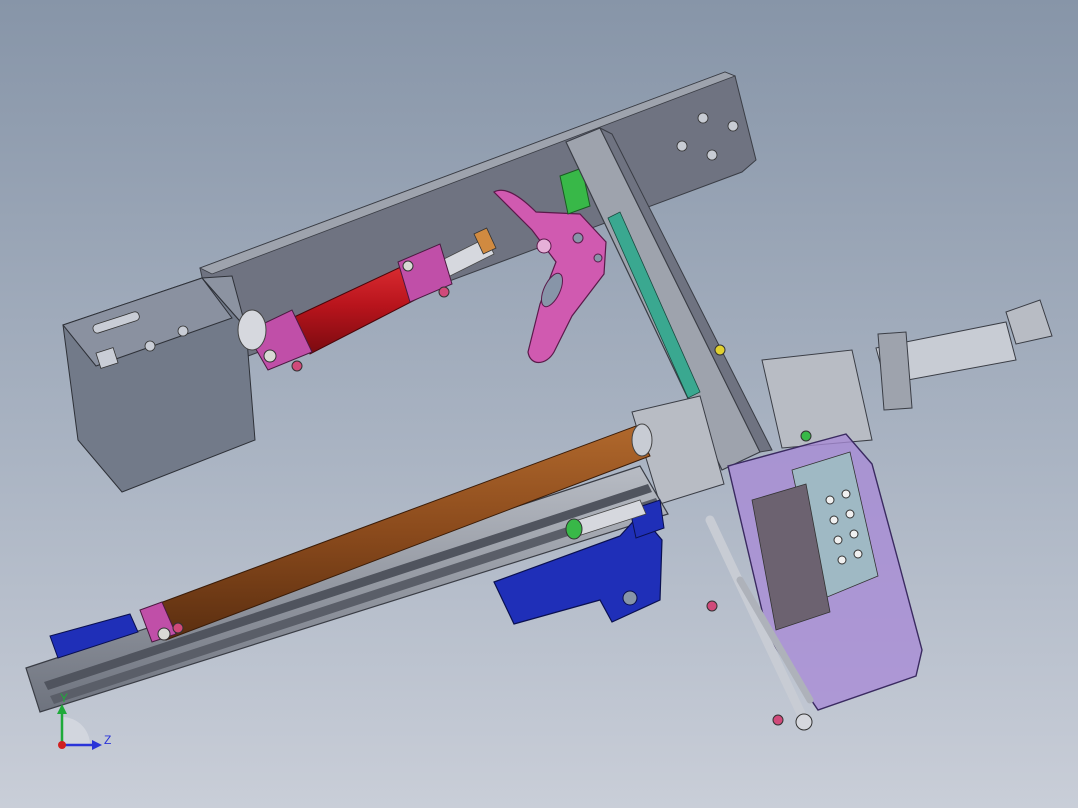 The height and width of the screenshot is (808, 1078). What do you see at coordinates (1029, 322) in the screenshot?
I see `gripper-jaw` at bounding box center [1029, 322].